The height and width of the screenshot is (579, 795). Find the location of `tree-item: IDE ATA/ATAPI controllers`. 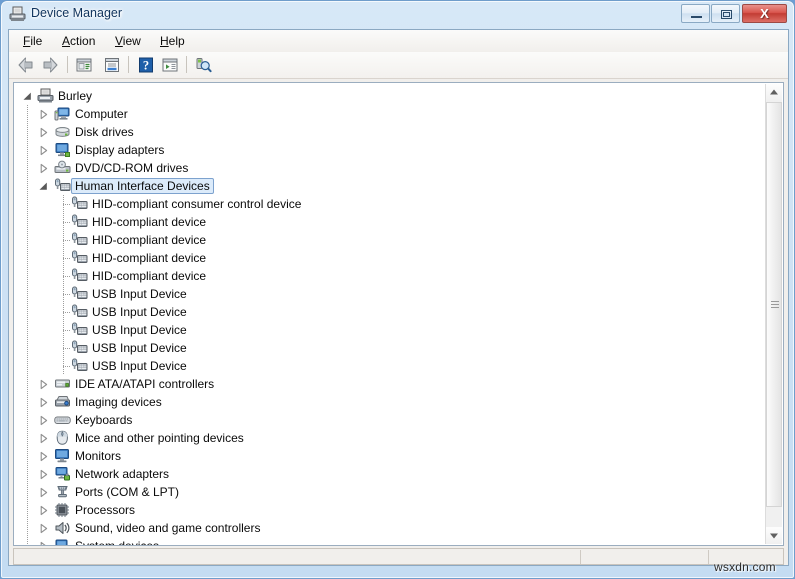

tree-item: IDE ATA/ATAPI controllers is located at coordinates (391, 384).